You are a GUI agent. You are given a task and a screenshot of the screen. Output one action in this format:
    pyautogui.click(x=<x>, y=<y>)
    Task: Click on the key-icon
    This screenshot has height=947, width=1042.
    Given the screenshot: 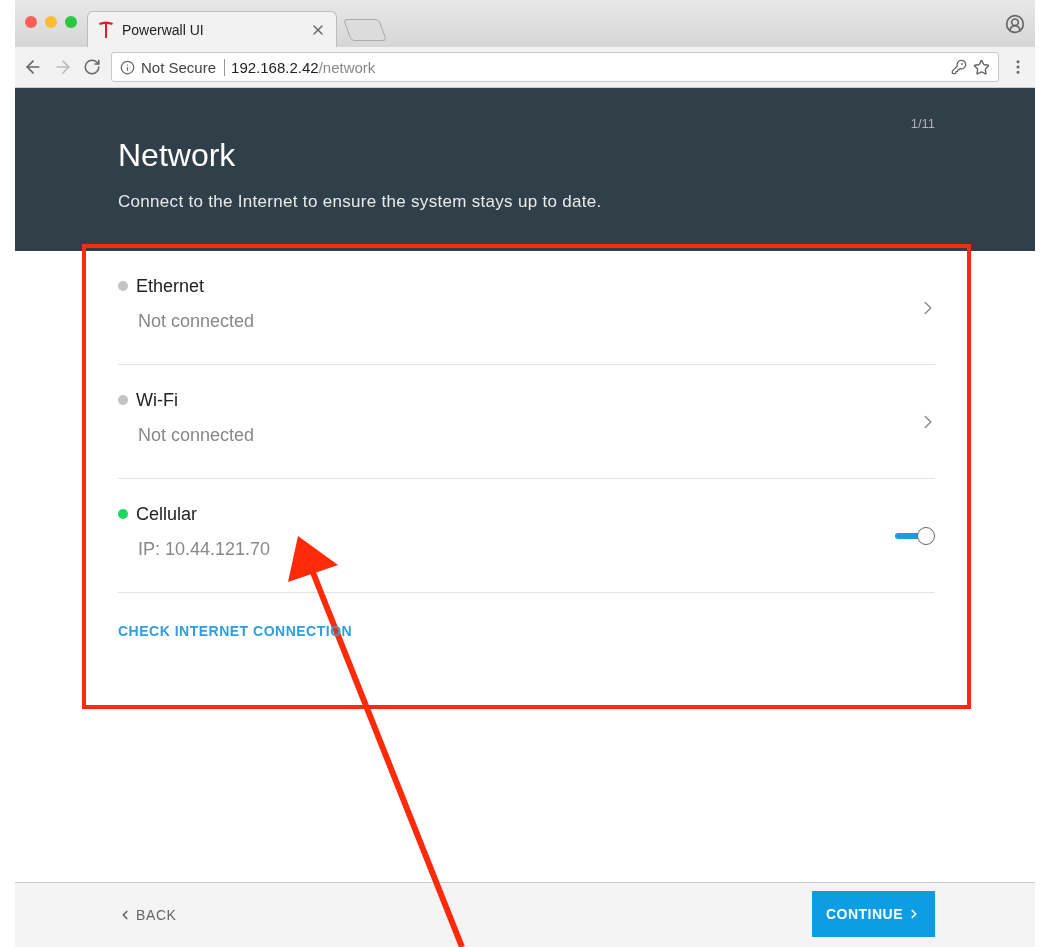 What is the action you would take?
    pyautogui.click(x=959, y=67)
    